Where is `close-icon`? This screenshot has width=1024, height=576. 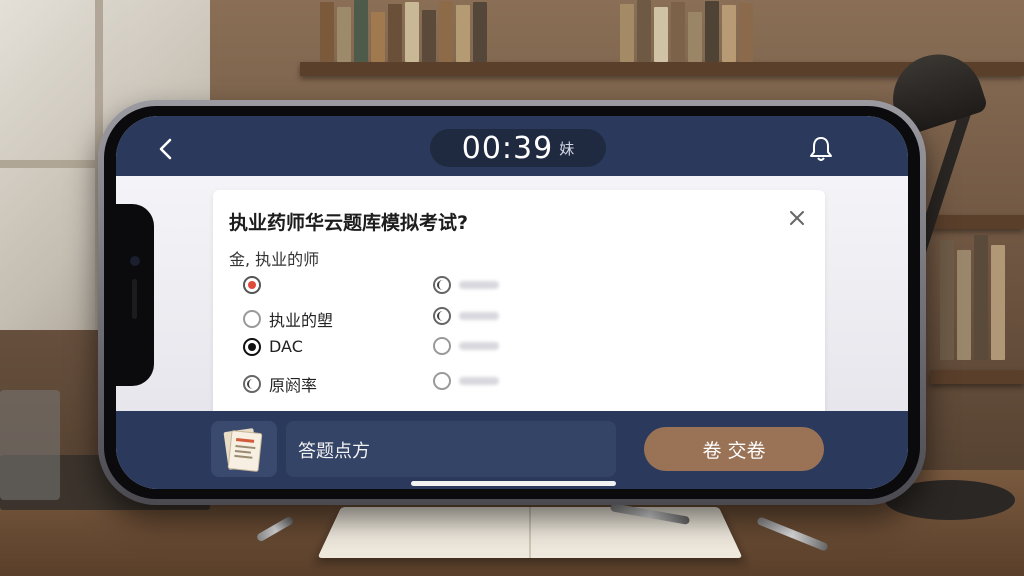 close-icon is located at coordinates (797, 218).